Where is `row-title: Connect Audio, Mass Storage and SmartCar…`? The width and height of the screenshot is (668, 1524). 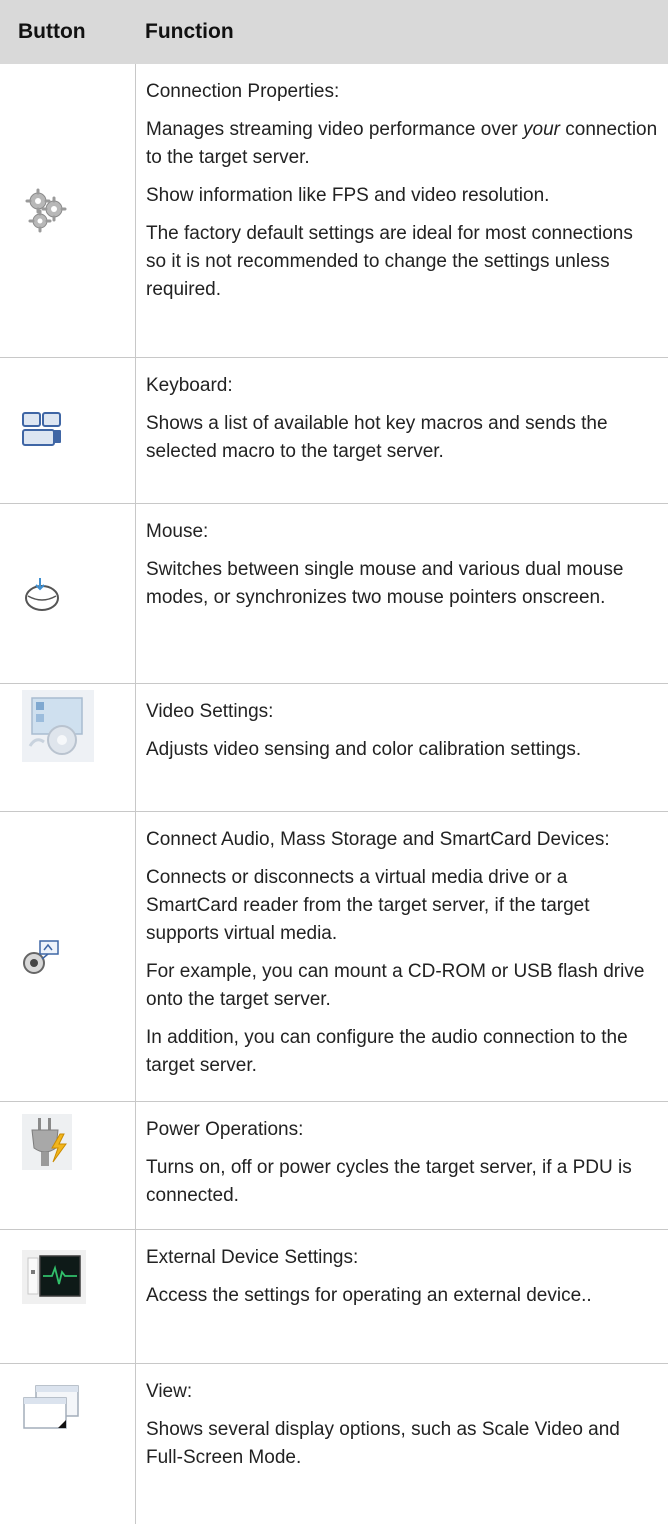 row-title: Connect Audio, Mass Storage and SmartCar… is located at coordinates (378, 839).